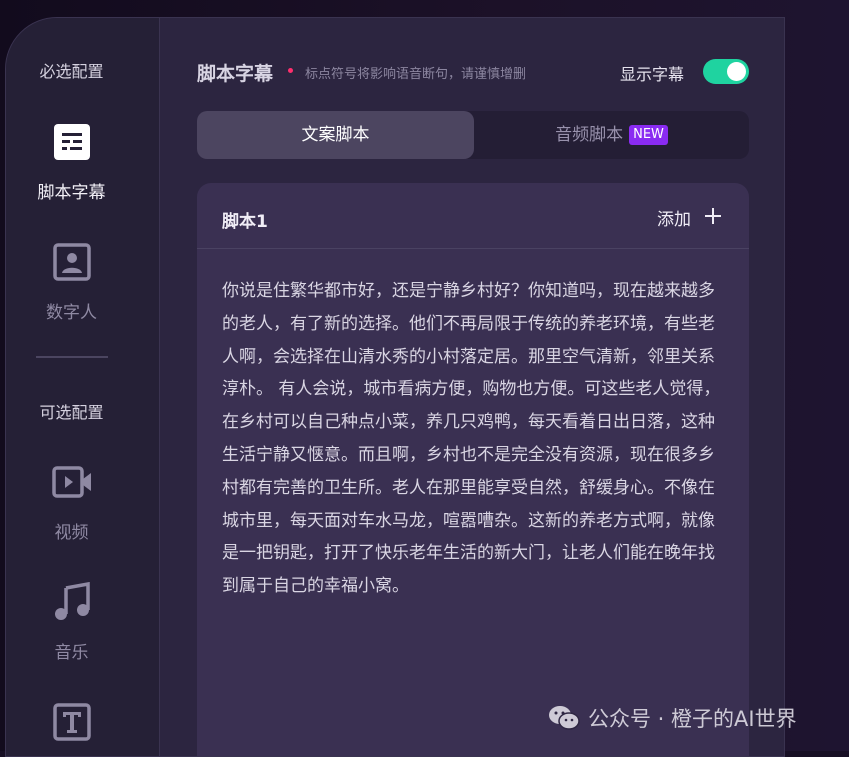  I want to click on sidebar-item-script: 脚本字幕, so click(71, 162).